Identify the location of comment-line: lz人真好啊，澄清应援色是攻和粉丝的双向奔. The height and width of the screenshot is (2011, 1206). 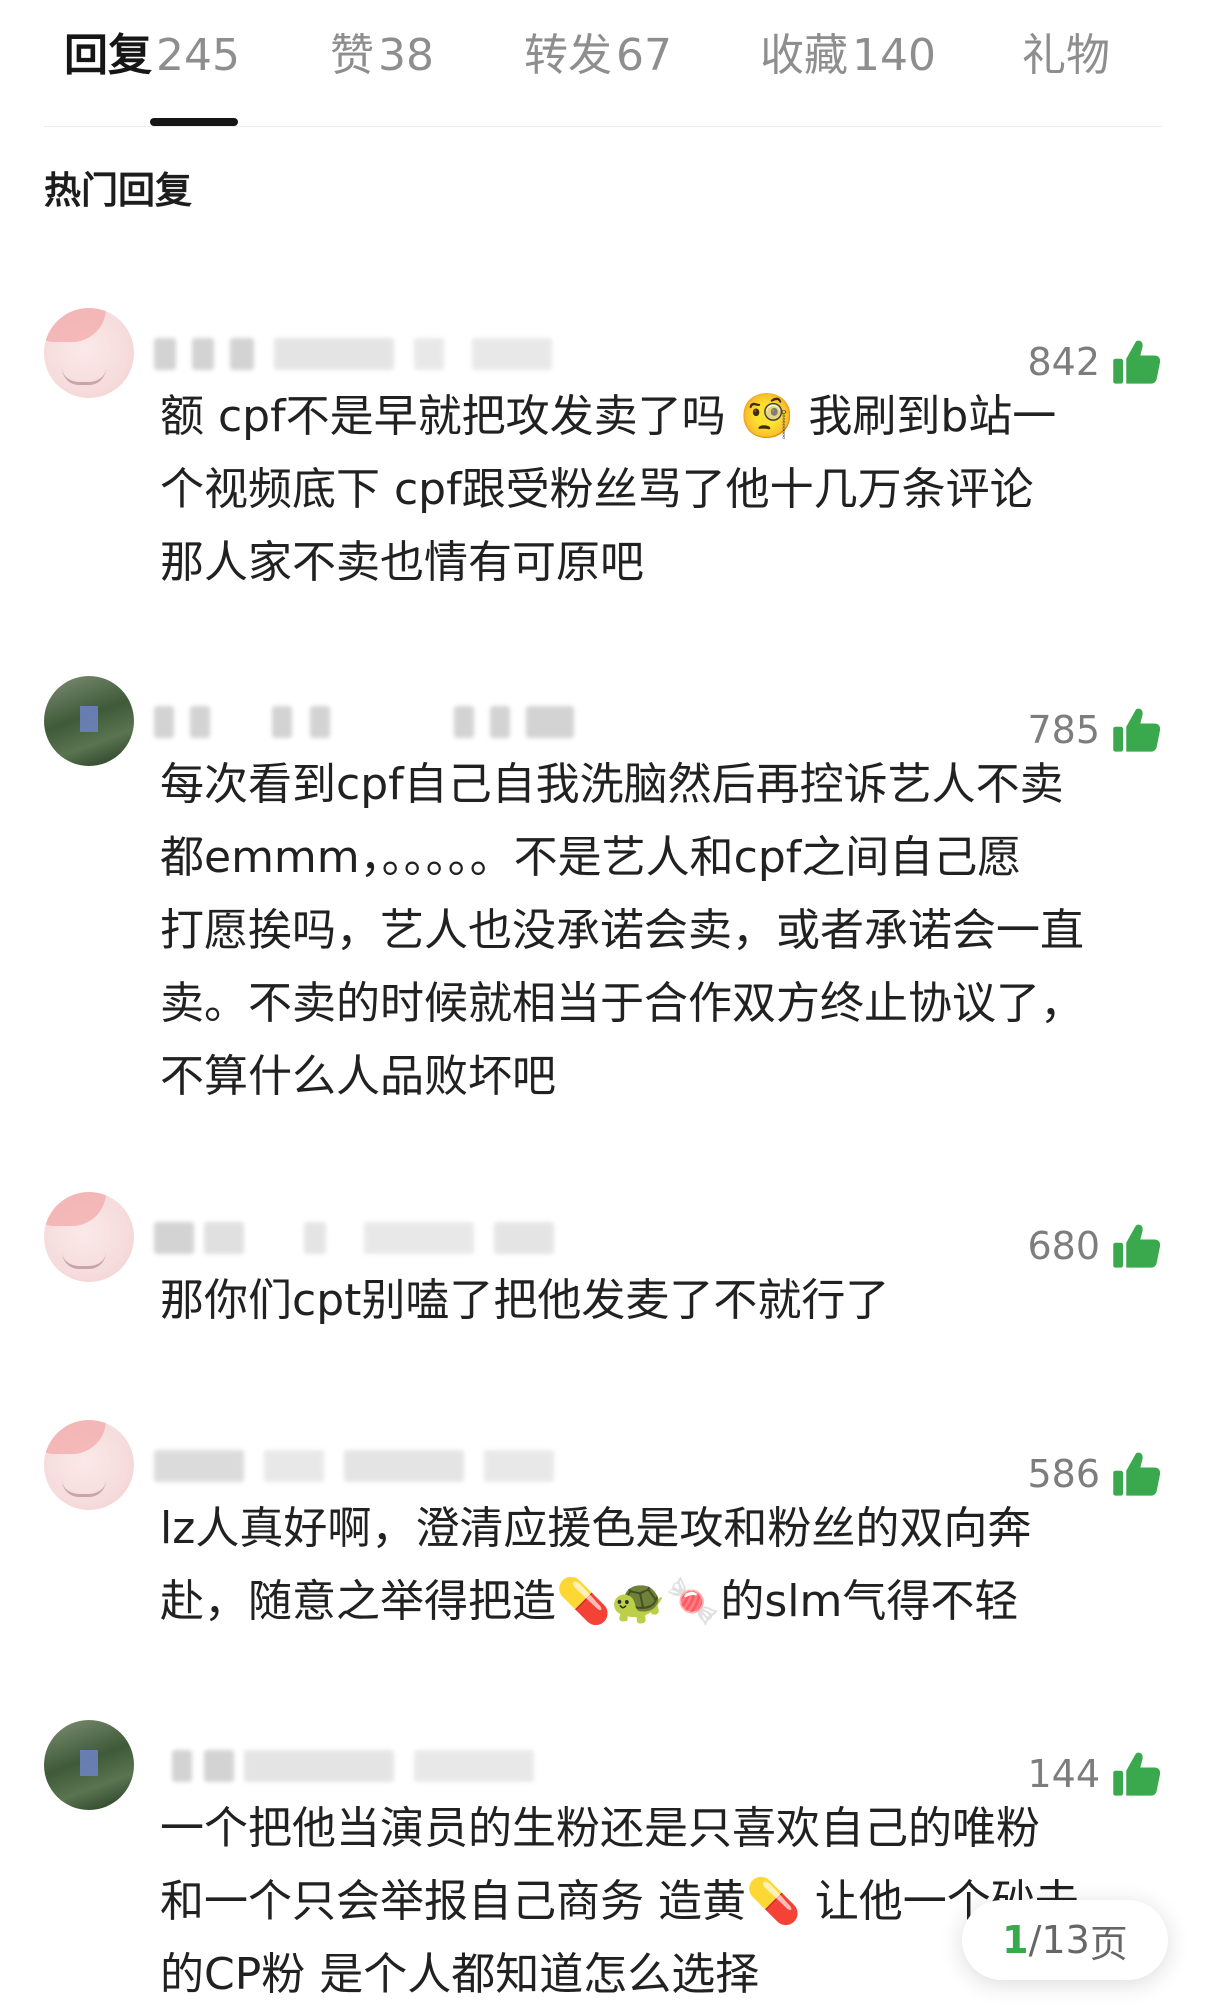
(596, 1528).